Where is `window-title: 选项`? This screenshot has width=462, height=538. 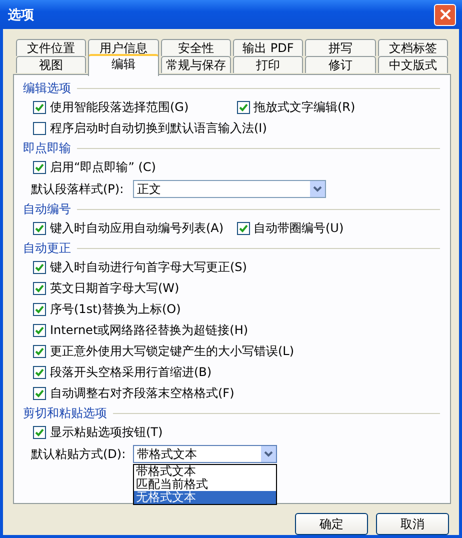
window-title: 选项 is located at coordinates (21, 15).